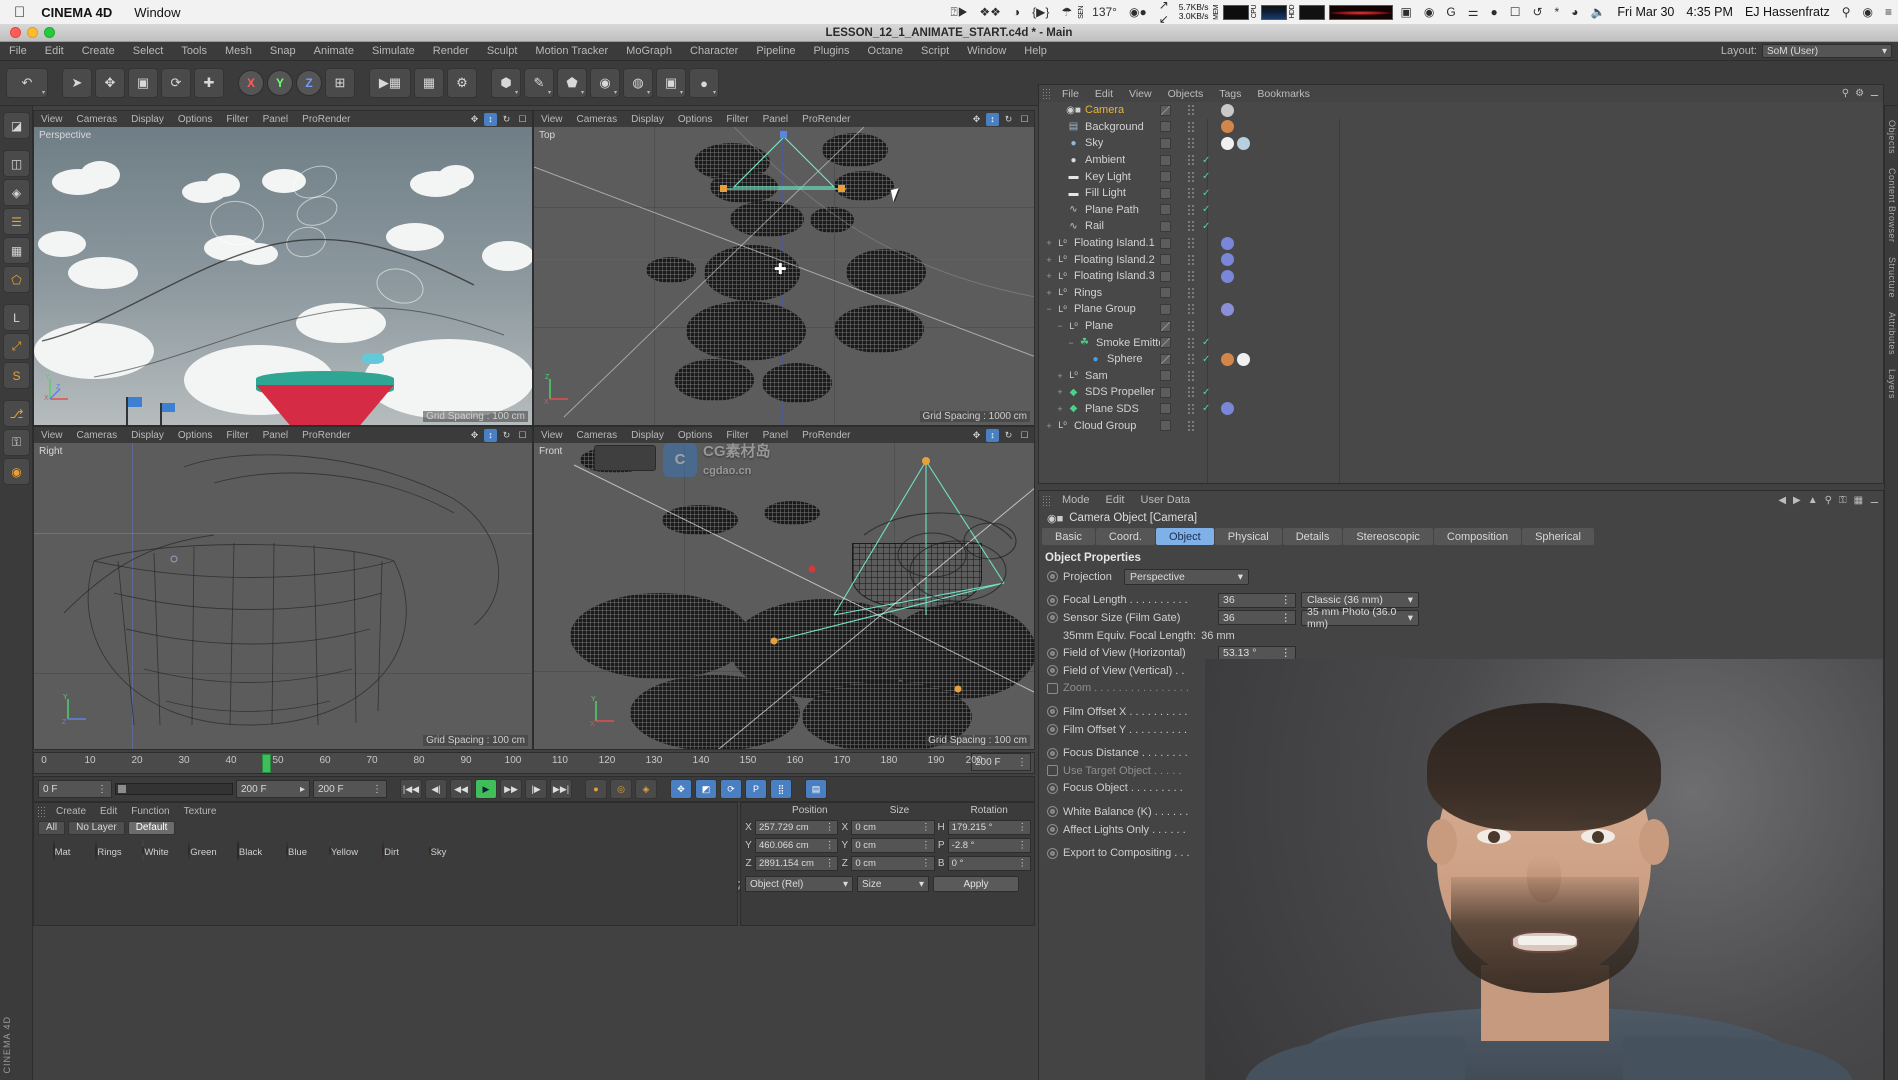  I want to click on am-toolbar-icons: ◀ ▶ ▲ ⚲ ⚿ ▦ ⚊, so click(1828, 500).